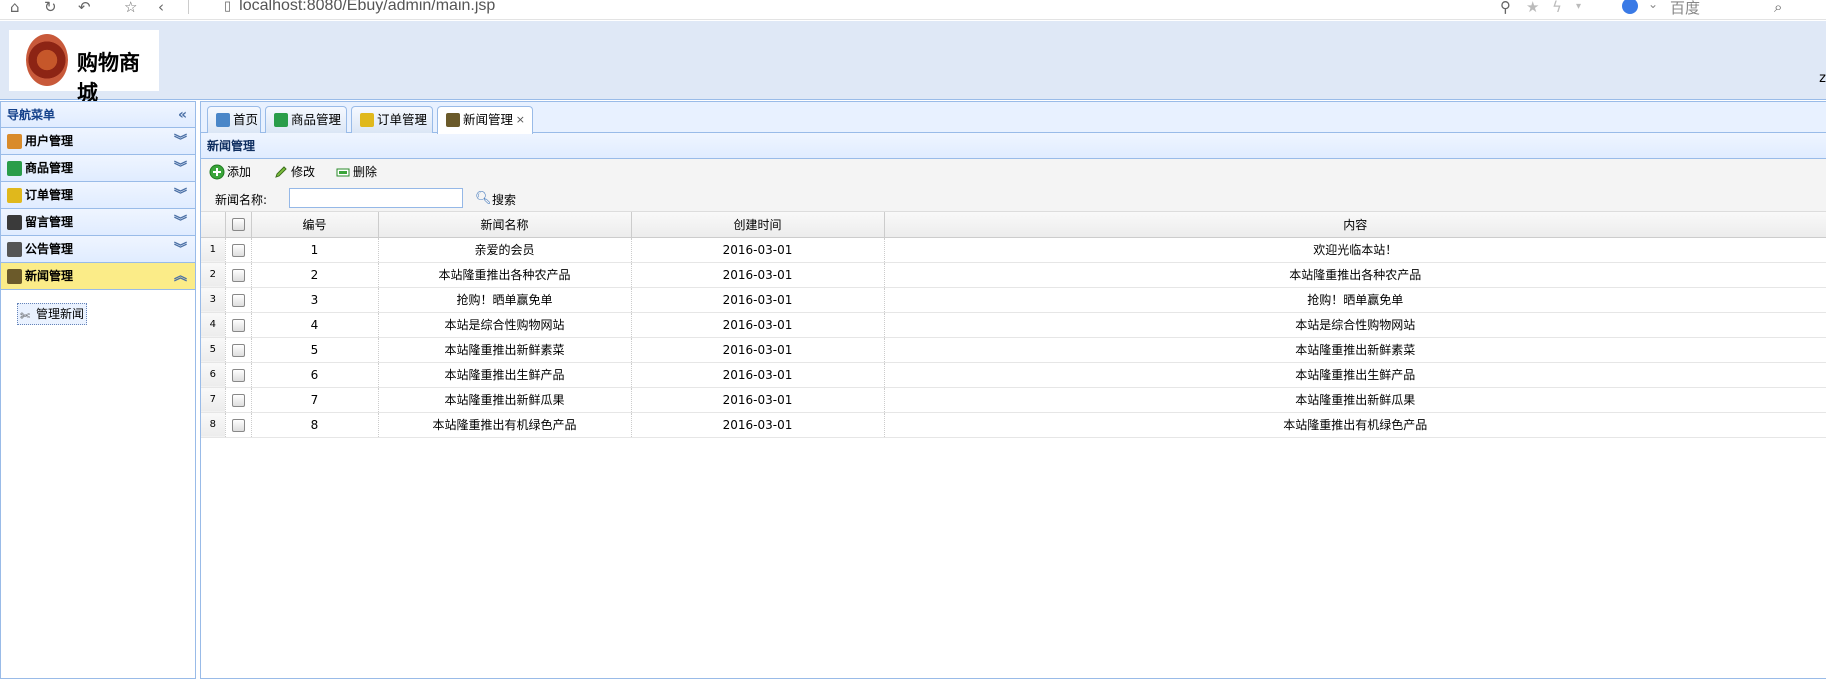 The image size is (1826, 679). I want to click on table-row: 4 4 本站是综合性购物网站 2016-03-01 本站是综合性购物网站, so click(1013, 325).